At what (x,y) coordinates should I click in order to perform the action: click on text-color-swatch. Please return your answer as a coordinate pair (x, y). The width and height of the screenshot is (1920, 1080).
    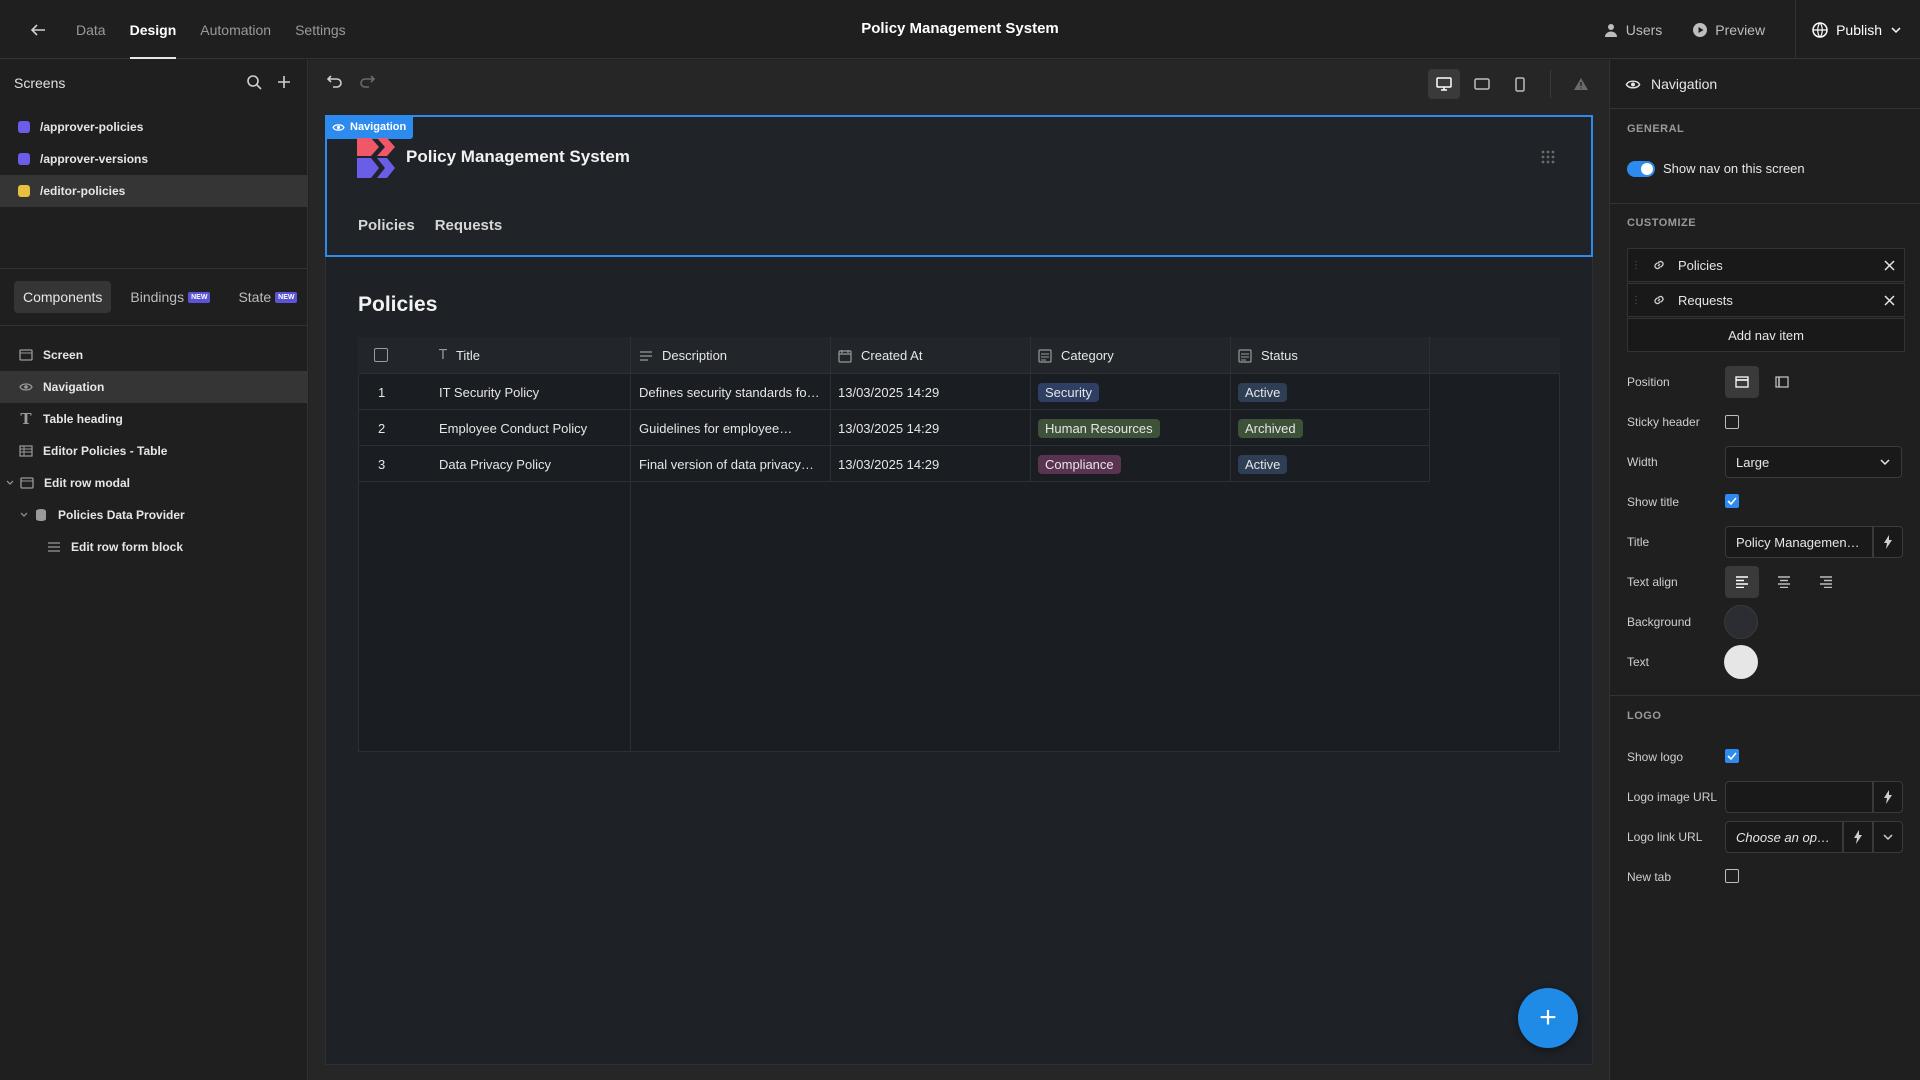
    Looking at the image, I should click on (1741, 662).